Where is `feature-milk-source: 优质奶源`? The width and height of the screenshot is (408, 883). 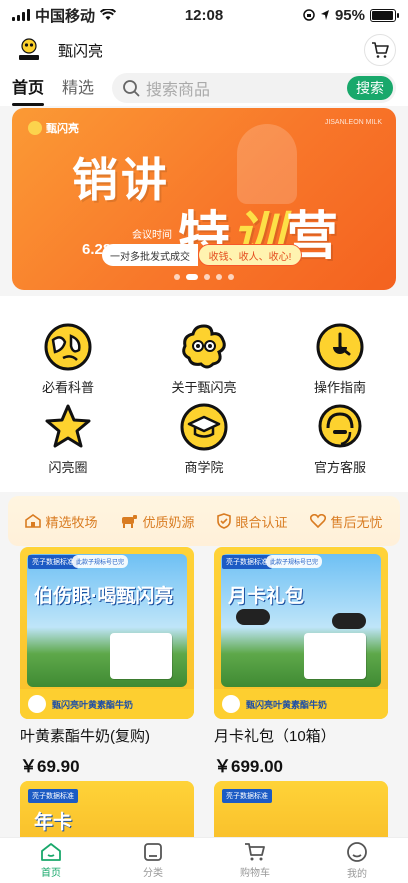
feature-milk-source: 优质奶源 is located at coordinates (157, 521).